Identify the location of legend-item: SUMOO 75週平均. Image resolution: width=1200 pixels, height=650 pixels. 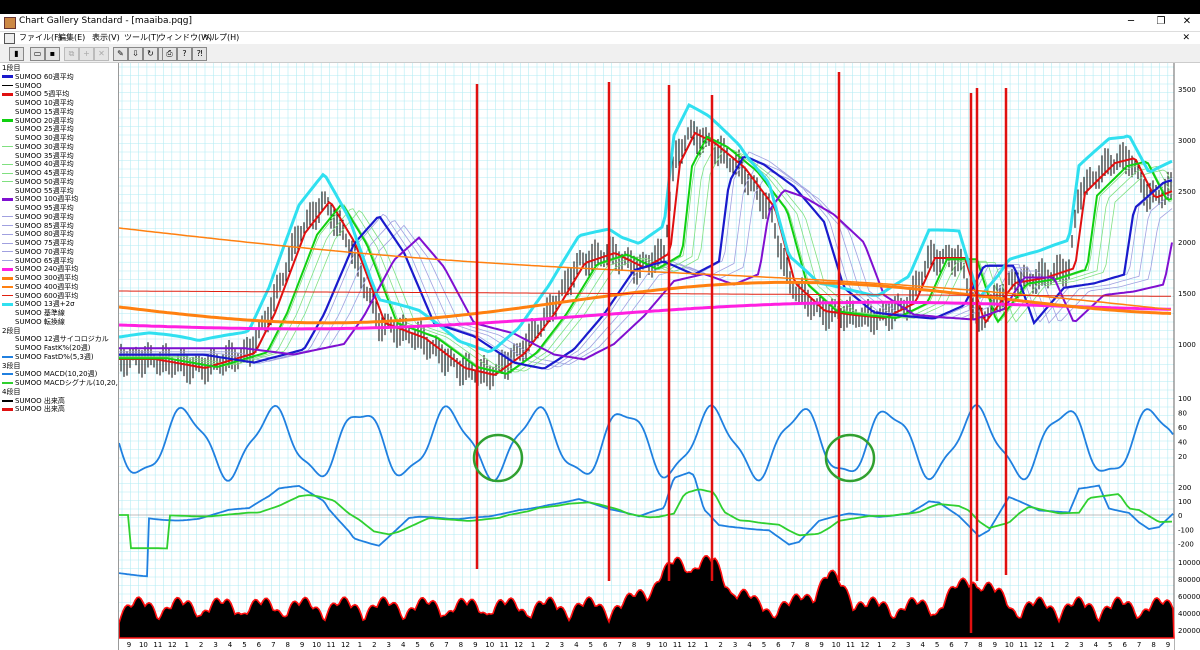
(38, 243).